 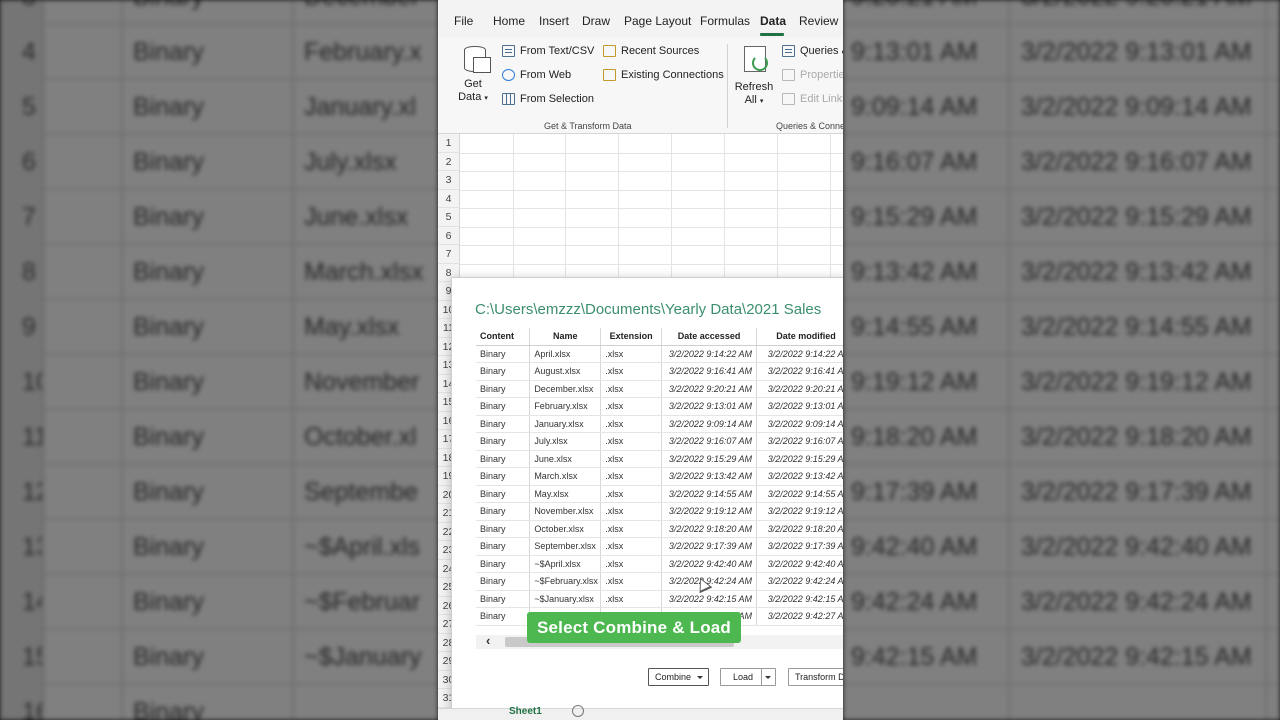 What do you see at coordinates (565, 441) in the screenshot?
I see `cell-name: July.xlsx` at bounding box center [565, 441].